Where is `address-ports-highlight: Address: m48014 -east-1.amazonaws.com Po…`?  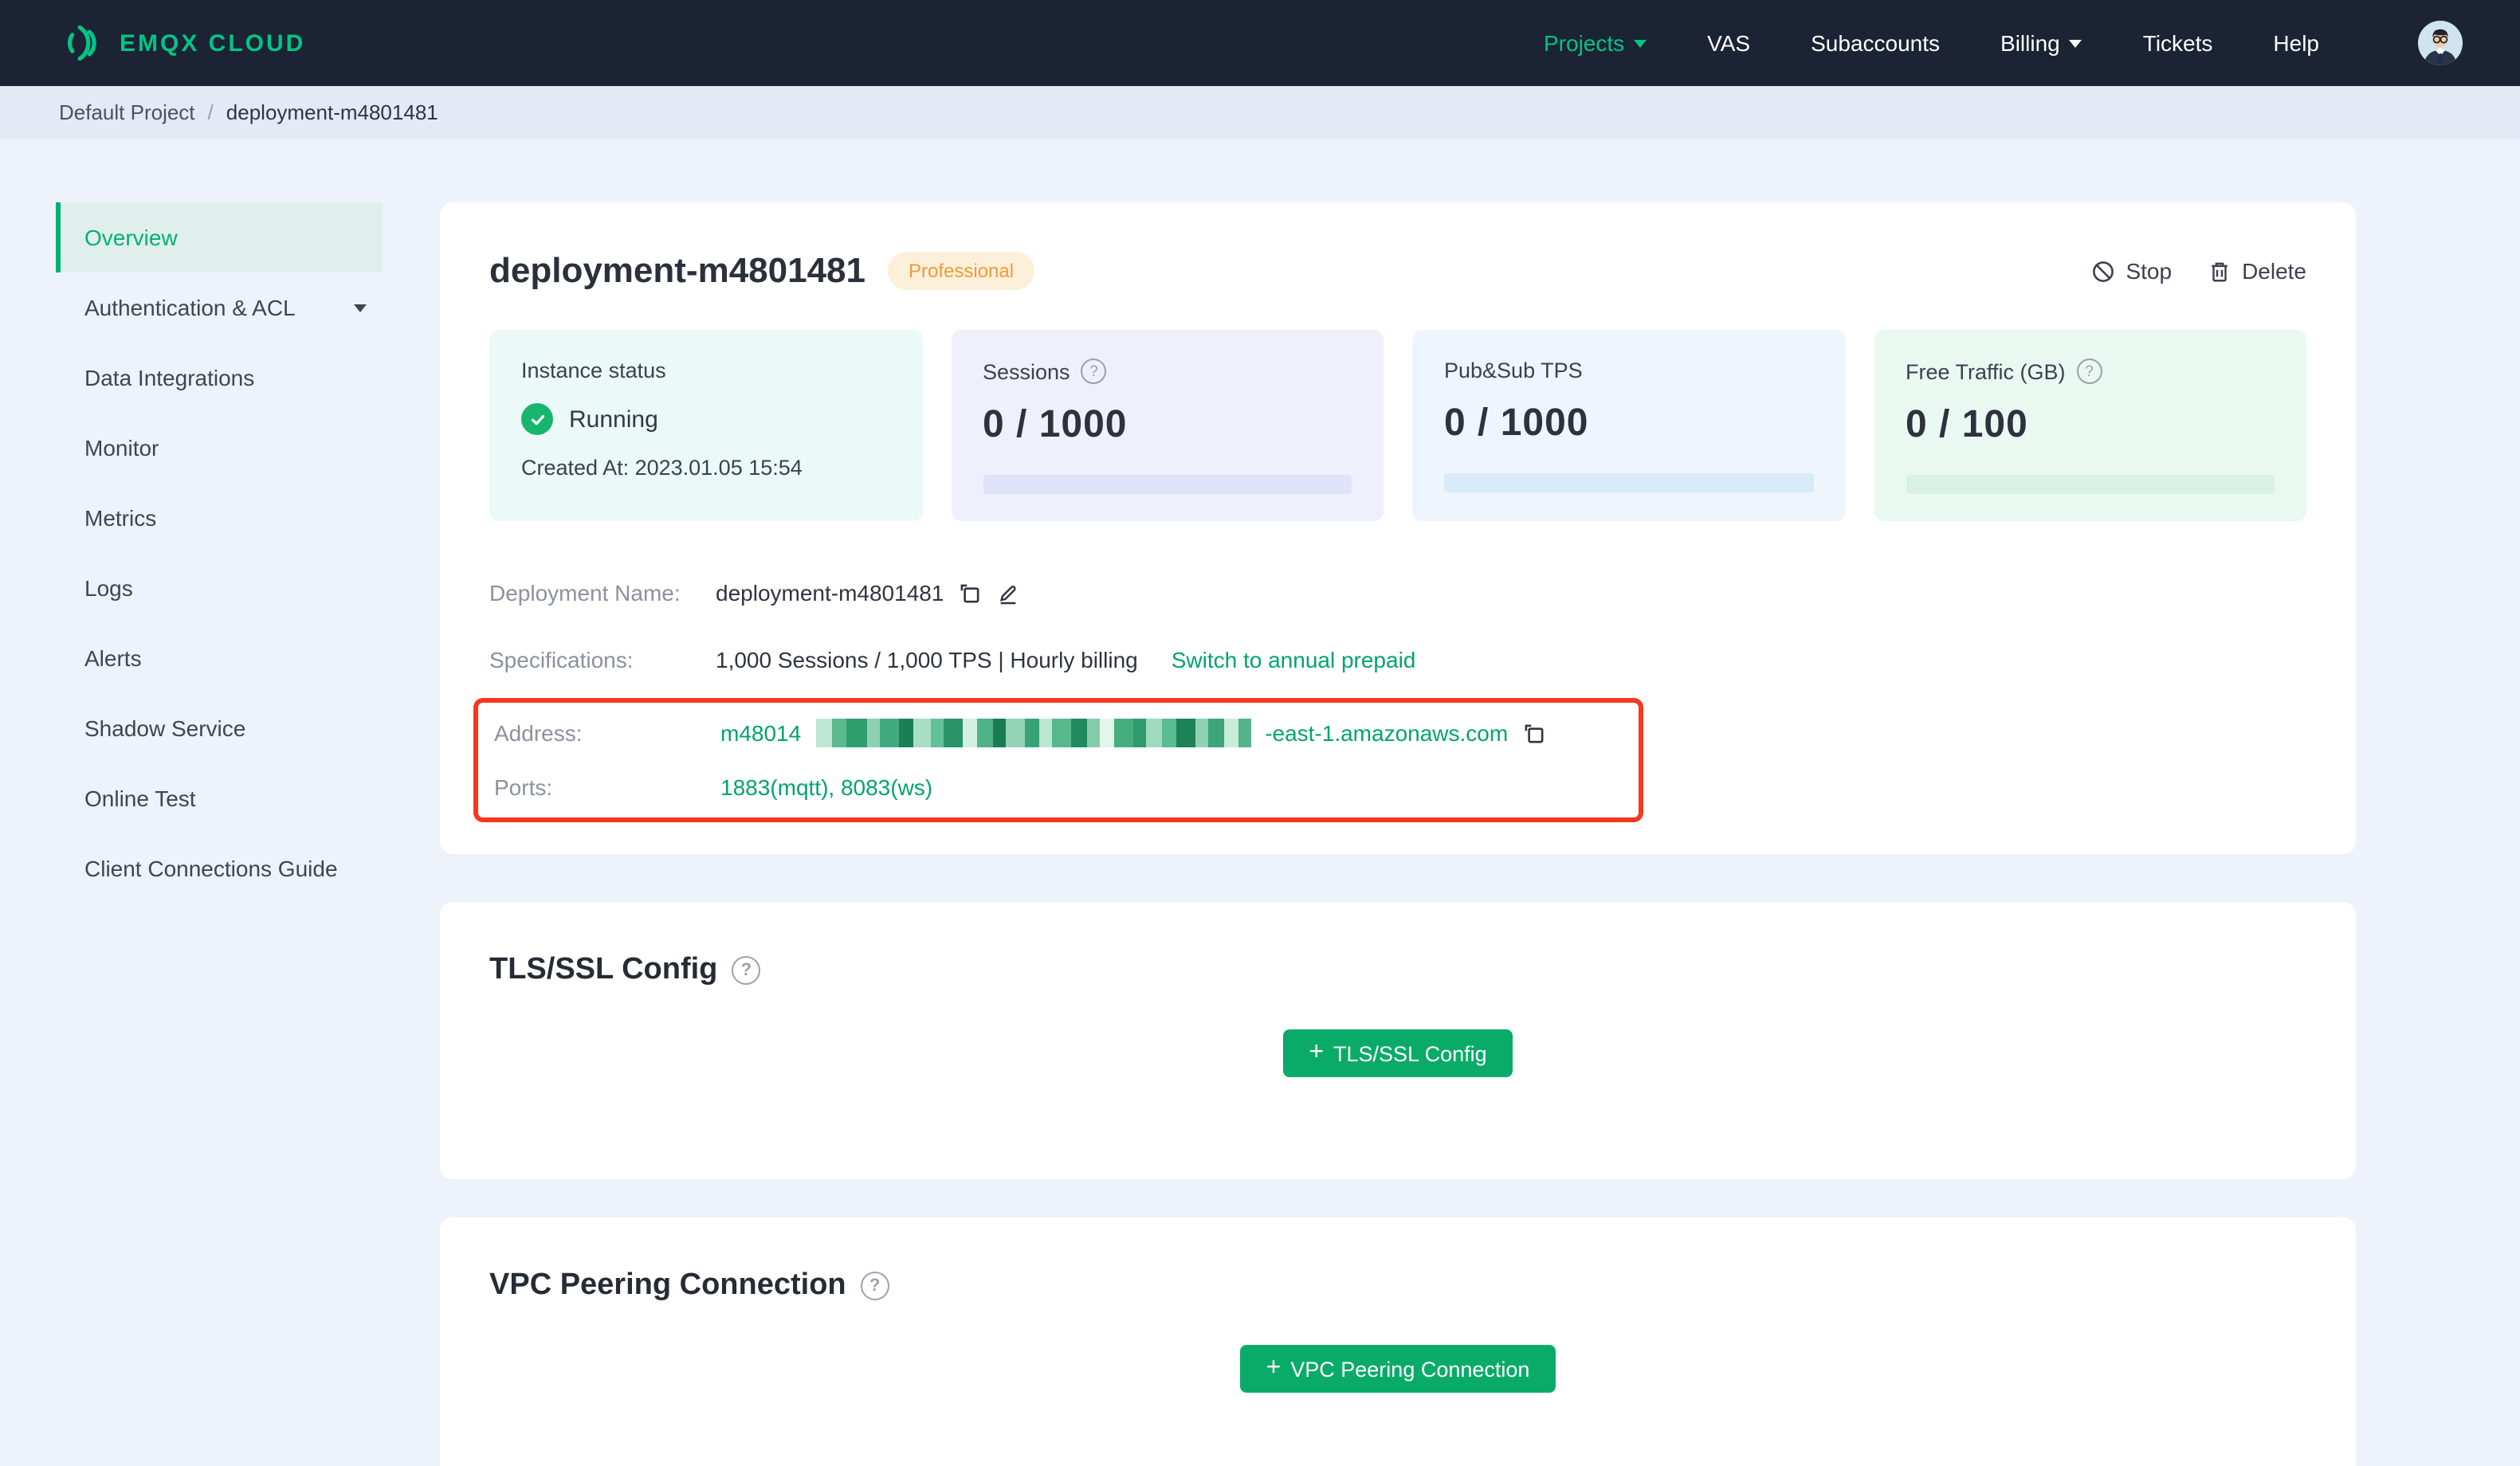
address-ports-highlight: Address: m48014 -east-1.amazonaws.com Po… is located at coordinates (1058, 760).